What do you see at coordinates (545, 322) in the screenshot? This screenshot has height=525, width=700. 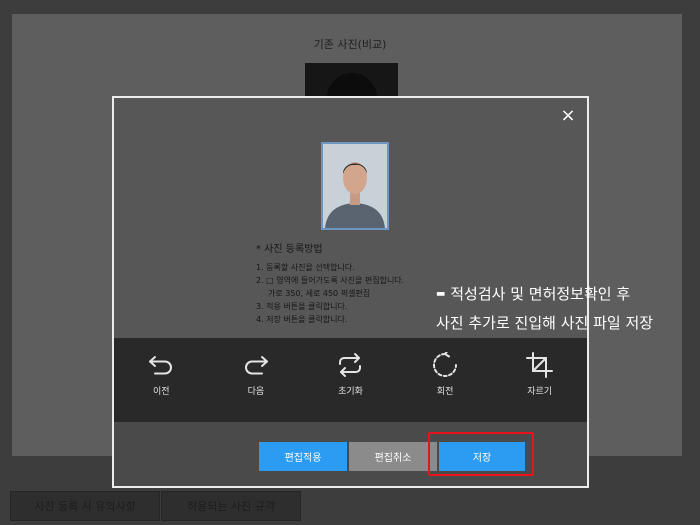 I see `caption-line-2: 사진 추가로 진입해 사진 파일 저장` at bounding box center [545, 322].